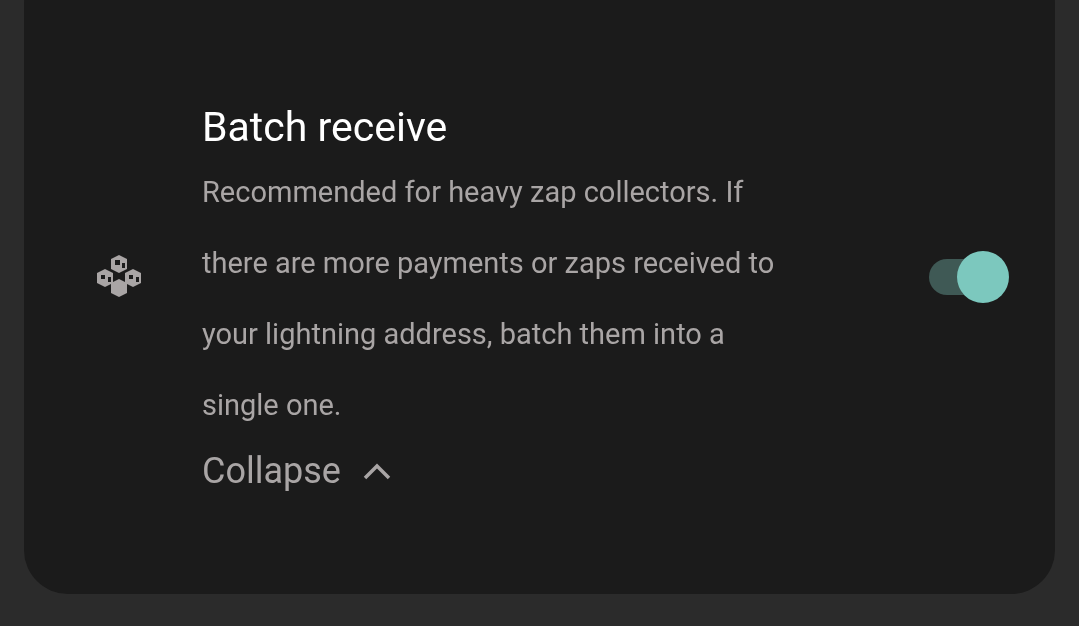  I want to click on collapse-button: Collapse, so click(296, 471).